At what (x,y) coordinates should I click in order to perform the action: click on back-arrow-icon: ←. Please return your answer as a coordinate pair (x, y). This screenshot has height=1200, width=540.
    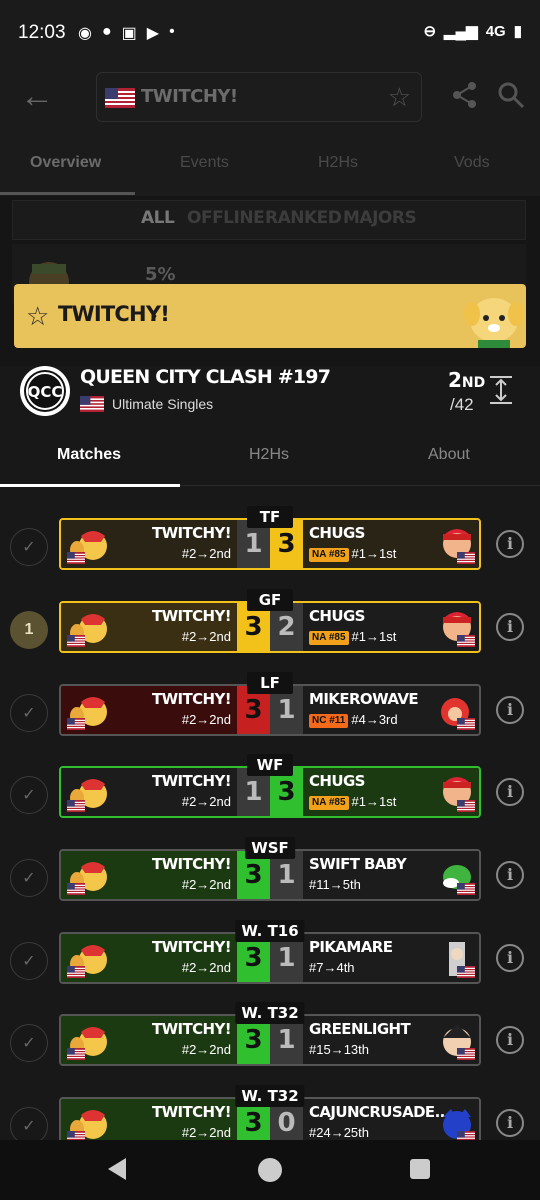
    Looking at the image, I should click on (37, 96).